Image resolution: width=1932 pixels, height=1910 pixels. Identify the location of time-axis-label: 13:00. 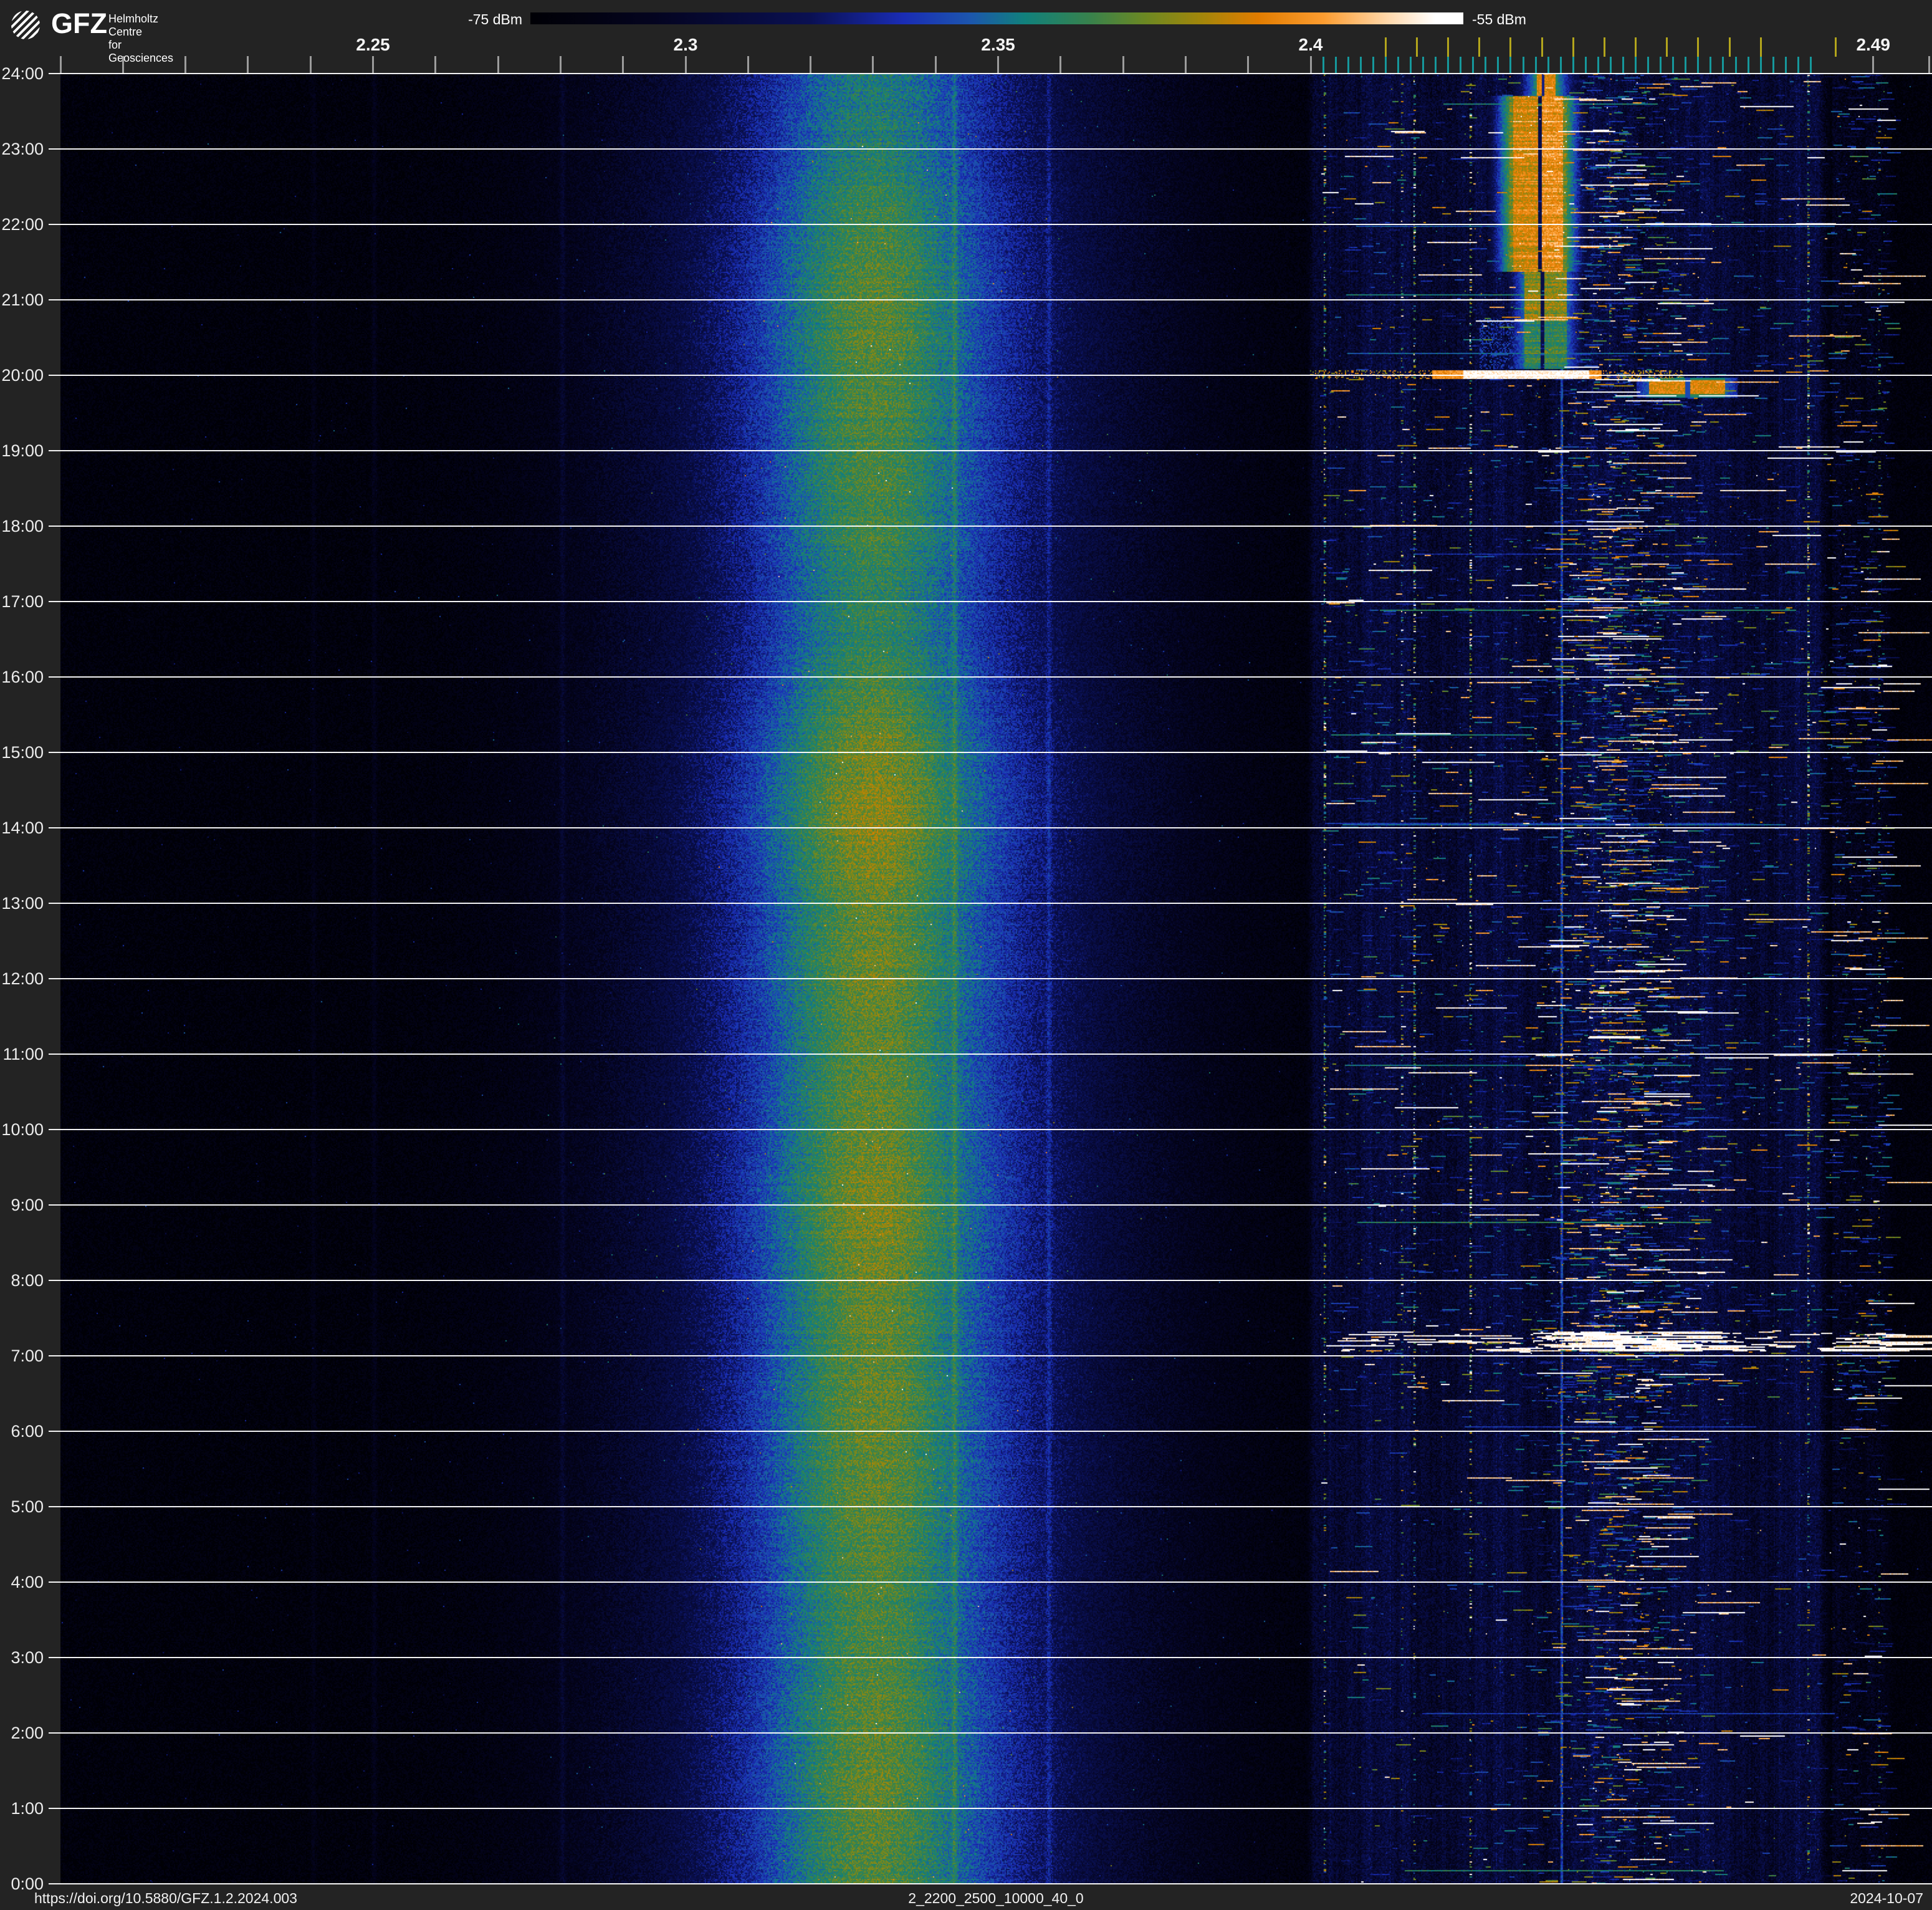
(22, 903).